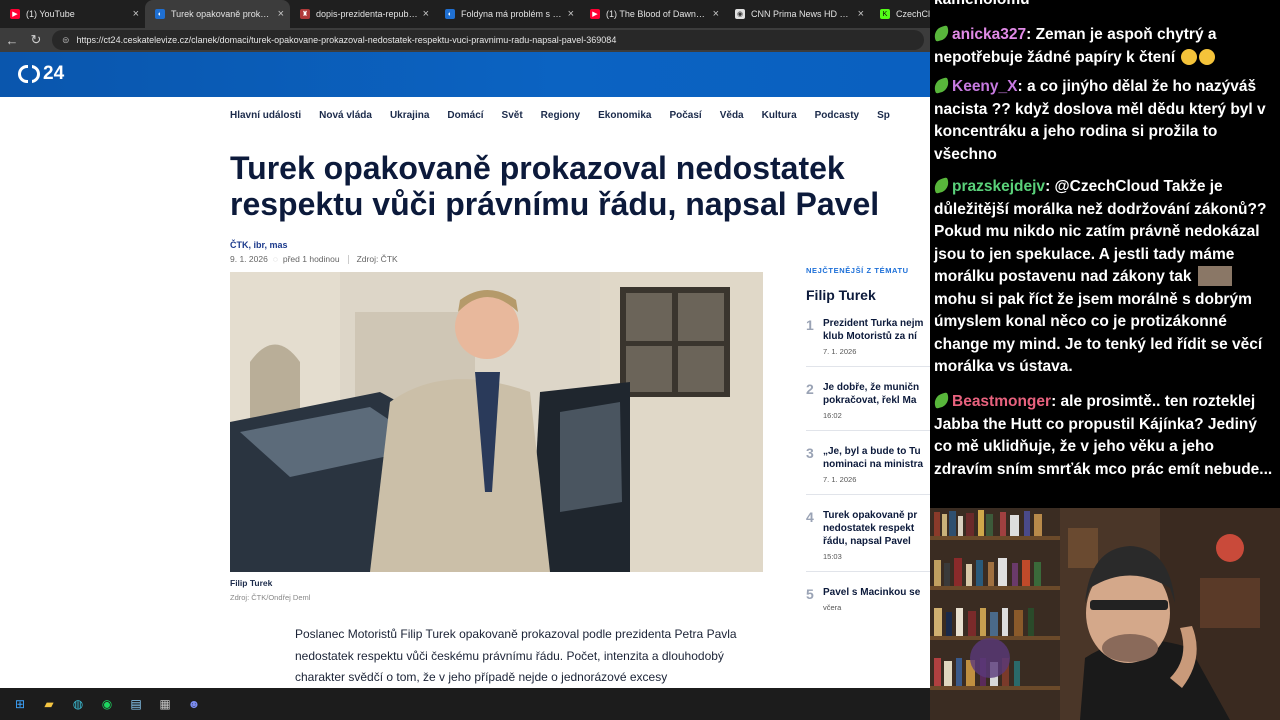 This screenshot has height=720, width=1280. I want to click on photo-caption: Filip Turek, so click(251, 583).